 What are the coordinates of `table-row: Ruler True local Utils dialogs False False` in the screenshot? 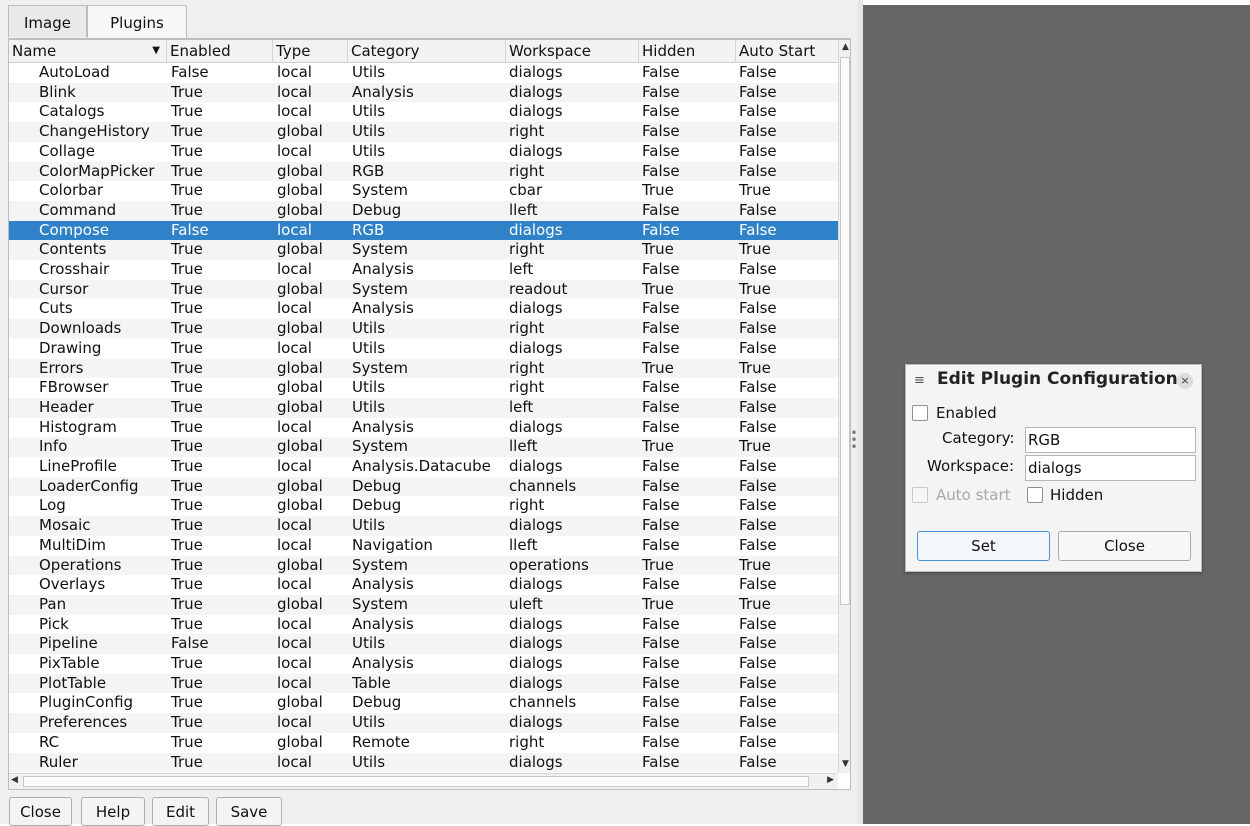 It's located at (423, 762).